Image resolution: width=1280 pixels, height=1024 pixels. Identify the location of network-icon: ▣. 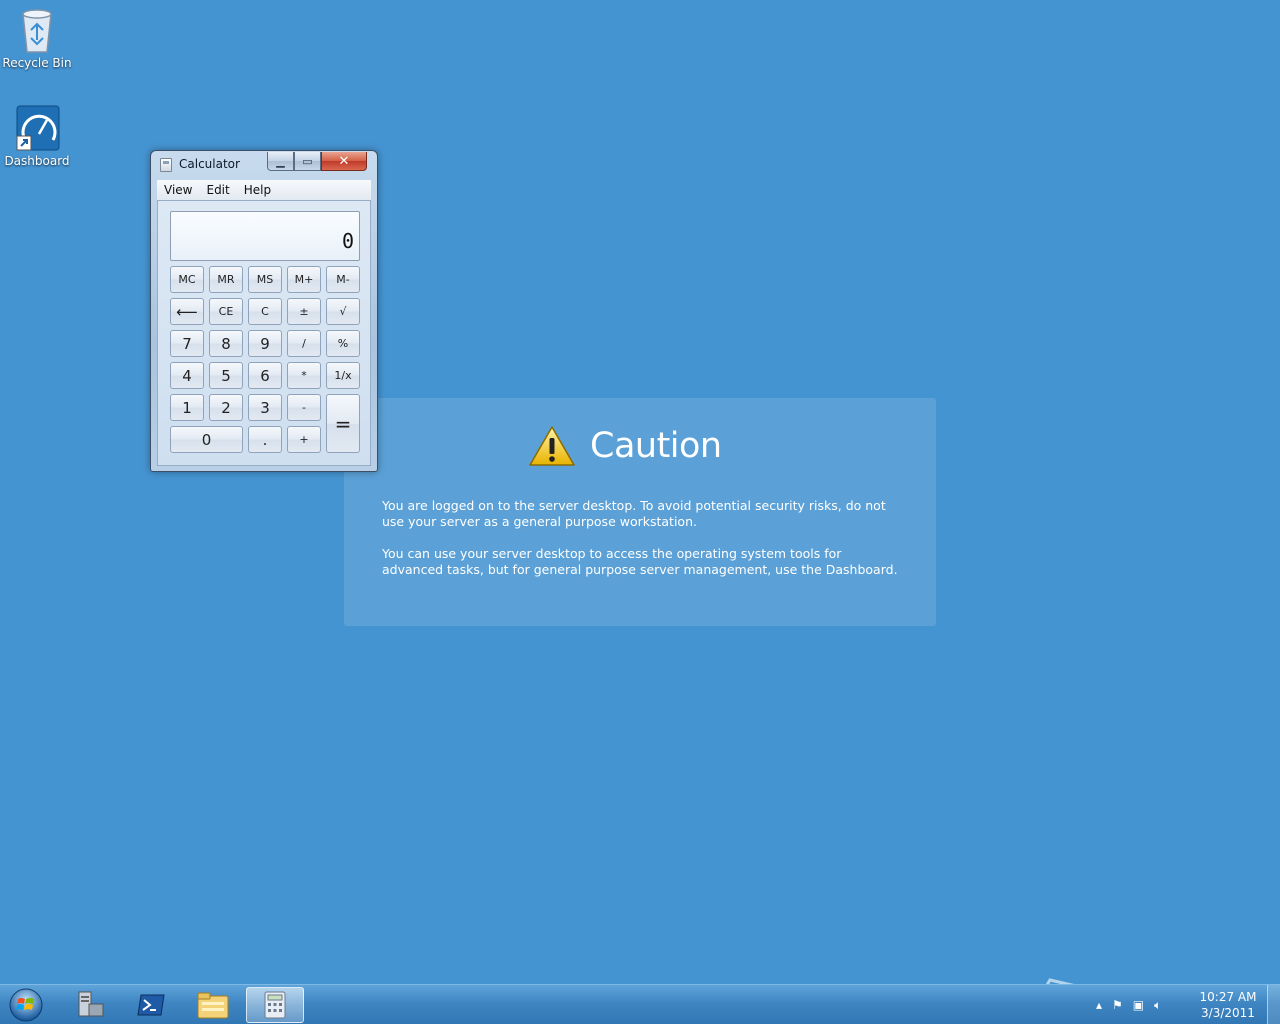
(1138, 1005).